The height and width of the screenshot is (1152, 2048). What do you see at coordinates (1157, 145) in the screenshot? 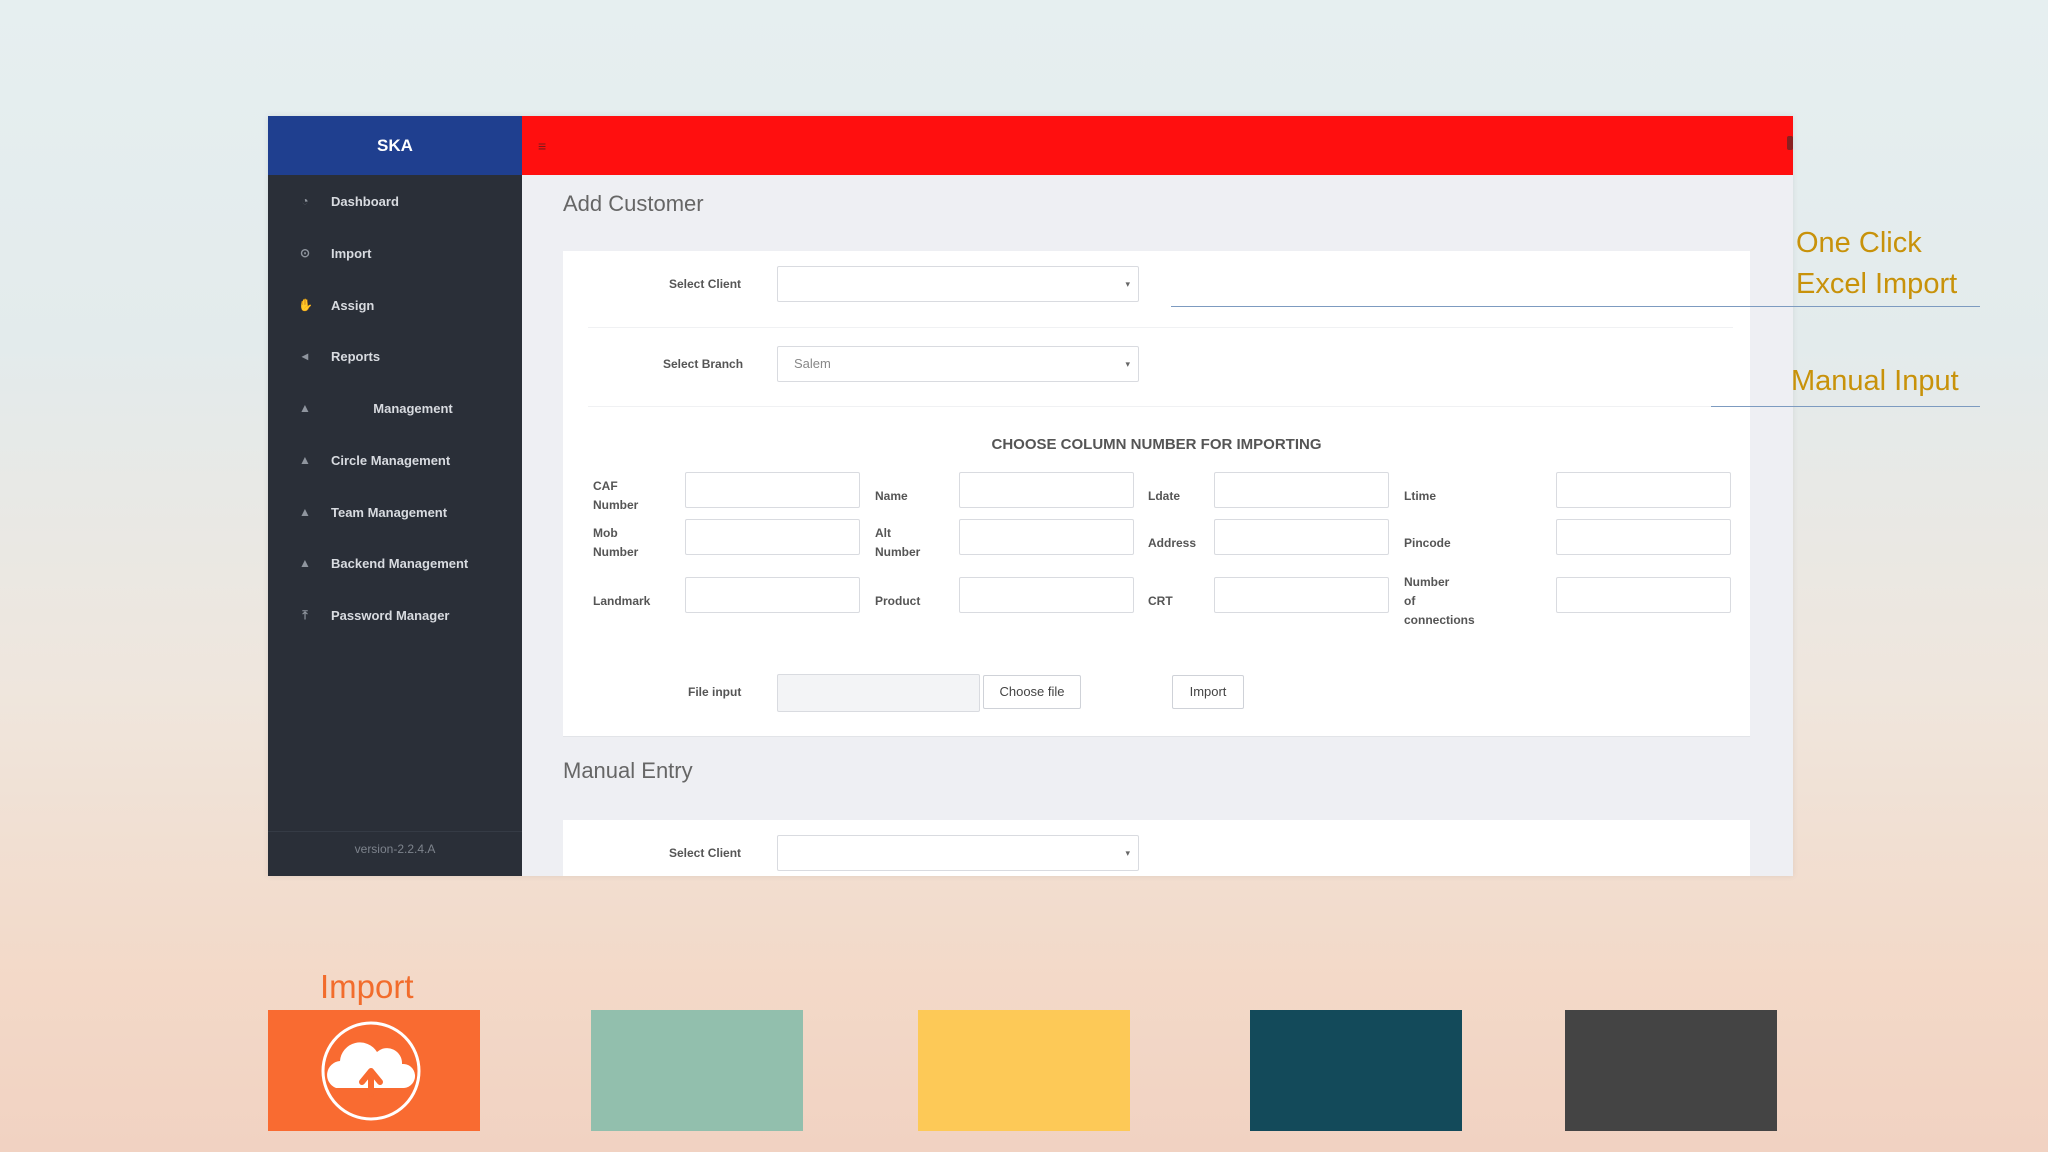
I see `top-navbar: ≡` at bounding box center [1157, 145].